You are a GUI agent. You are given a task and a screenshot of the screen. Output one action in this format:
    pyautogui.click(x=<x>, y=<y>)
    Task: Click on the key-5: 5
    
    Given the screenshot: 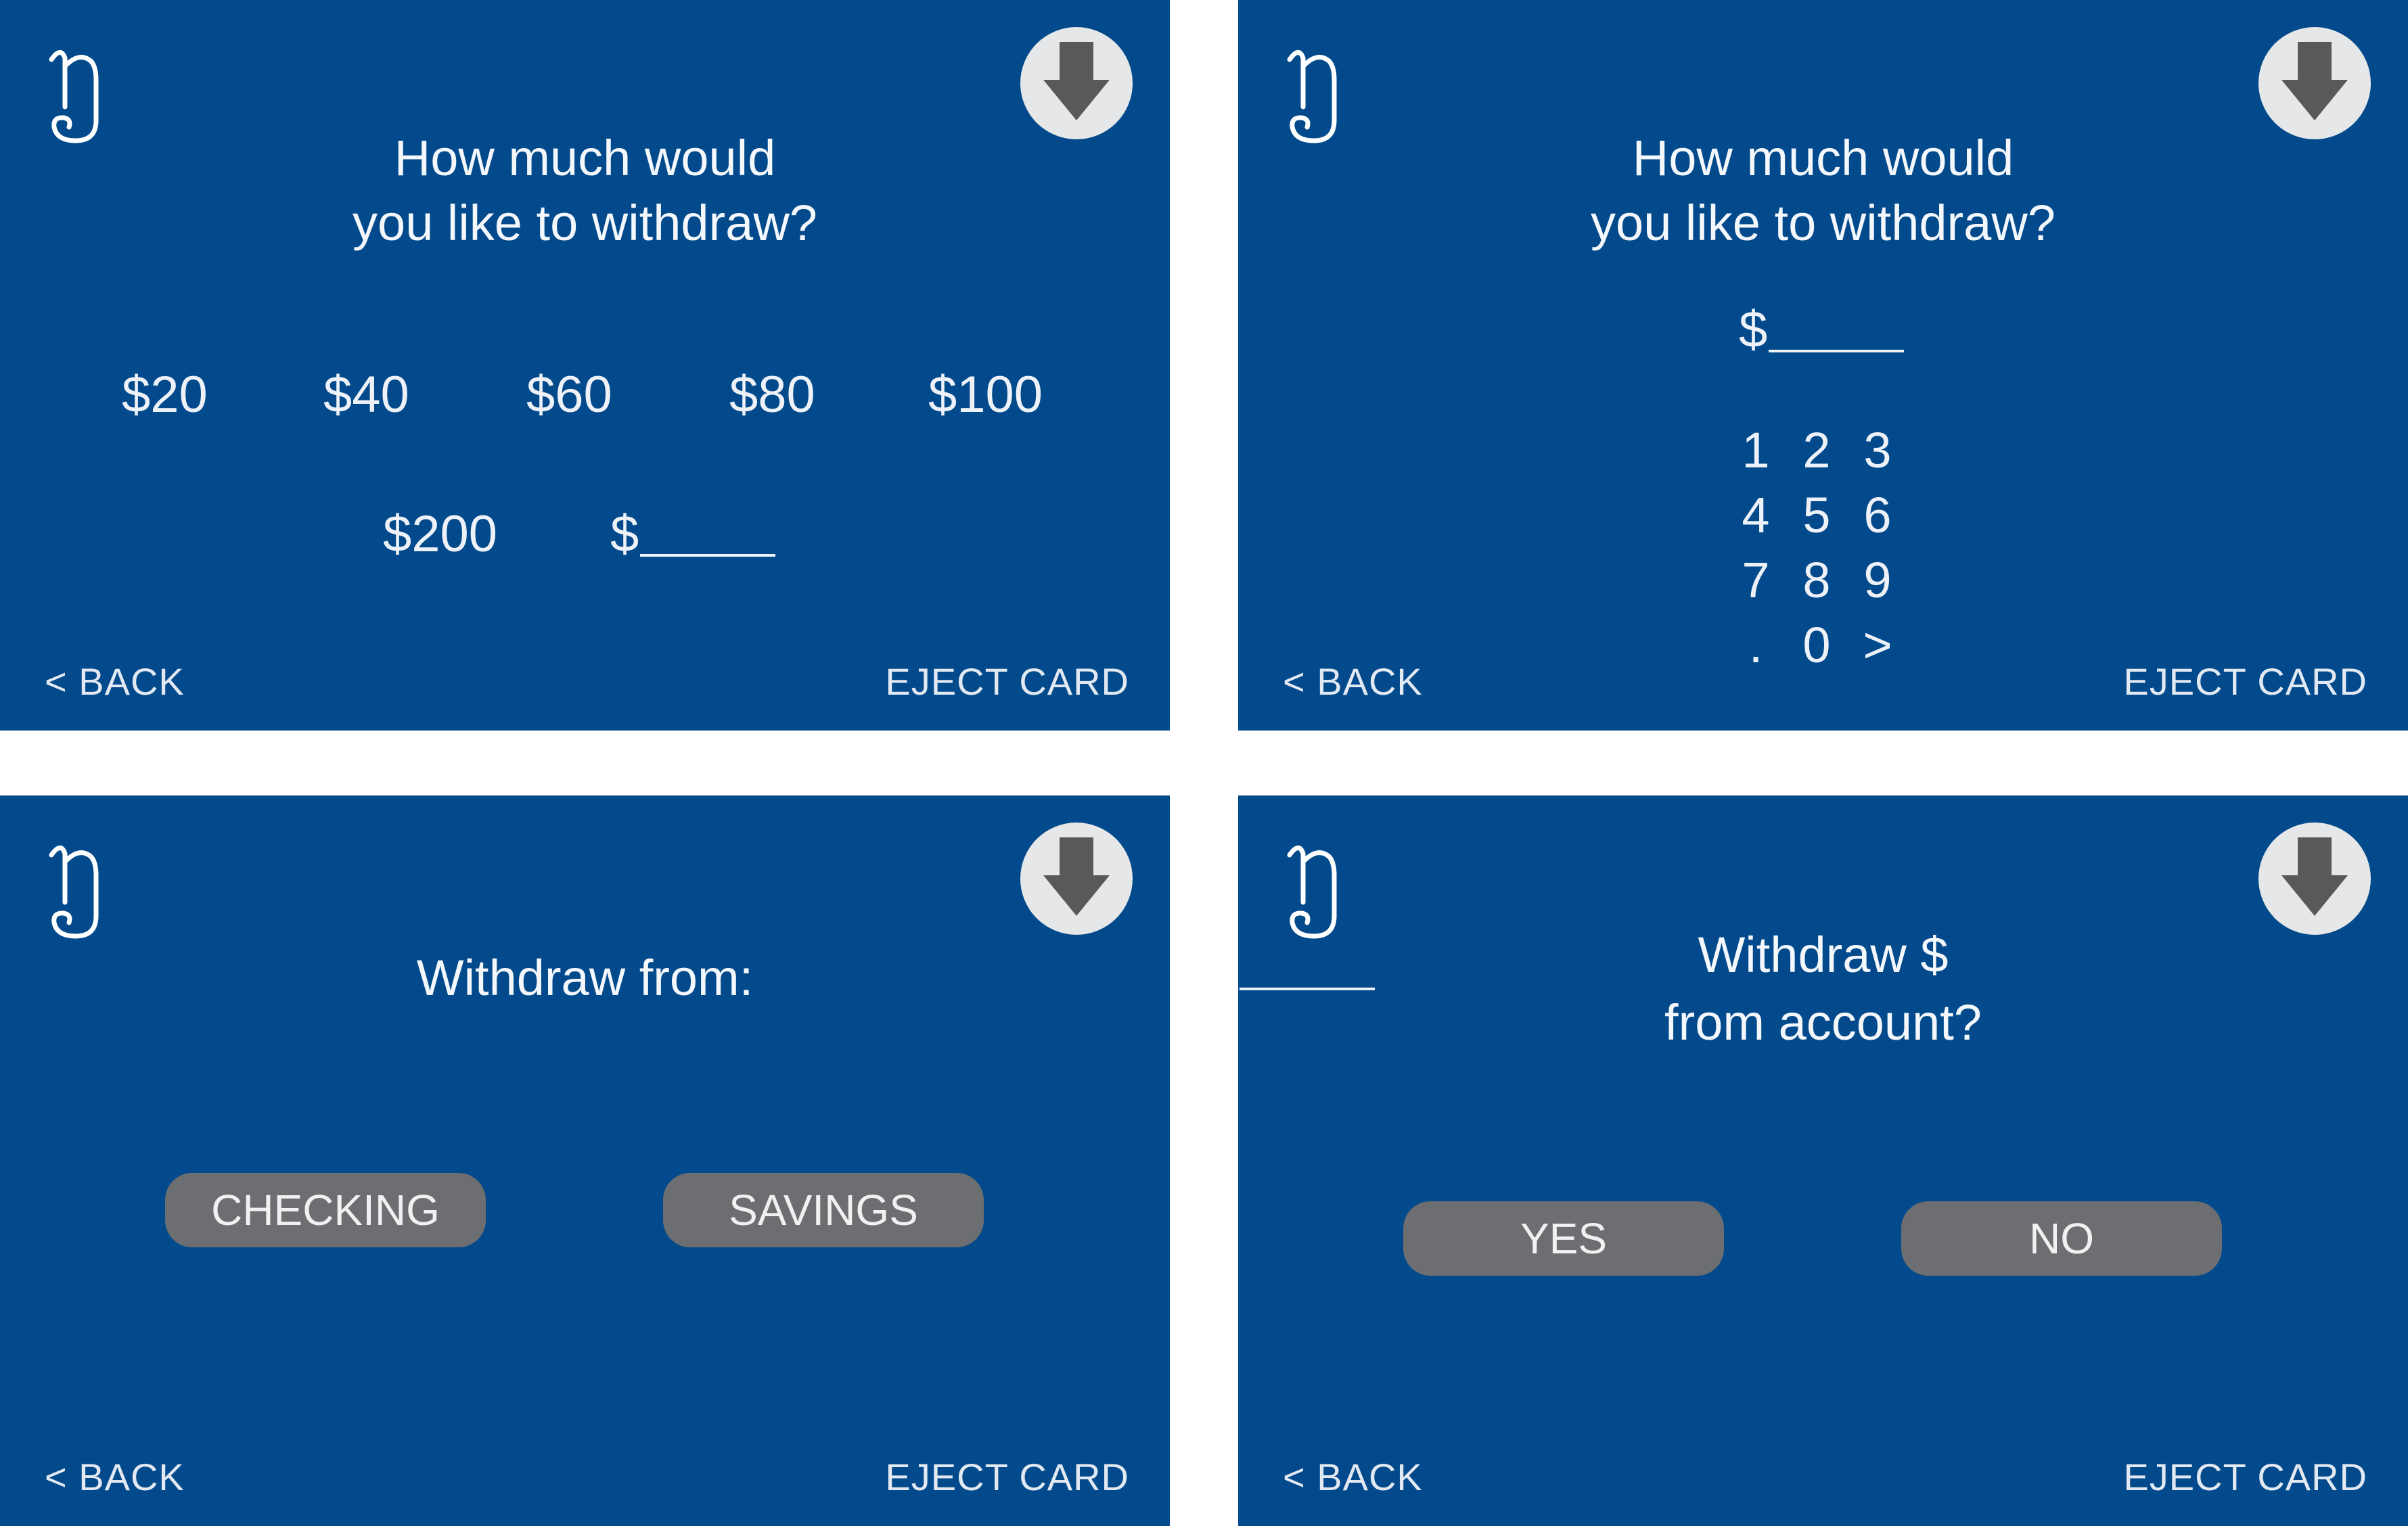 What is the action you would take?
    pyautogui.click(x=1816, y=515)
    